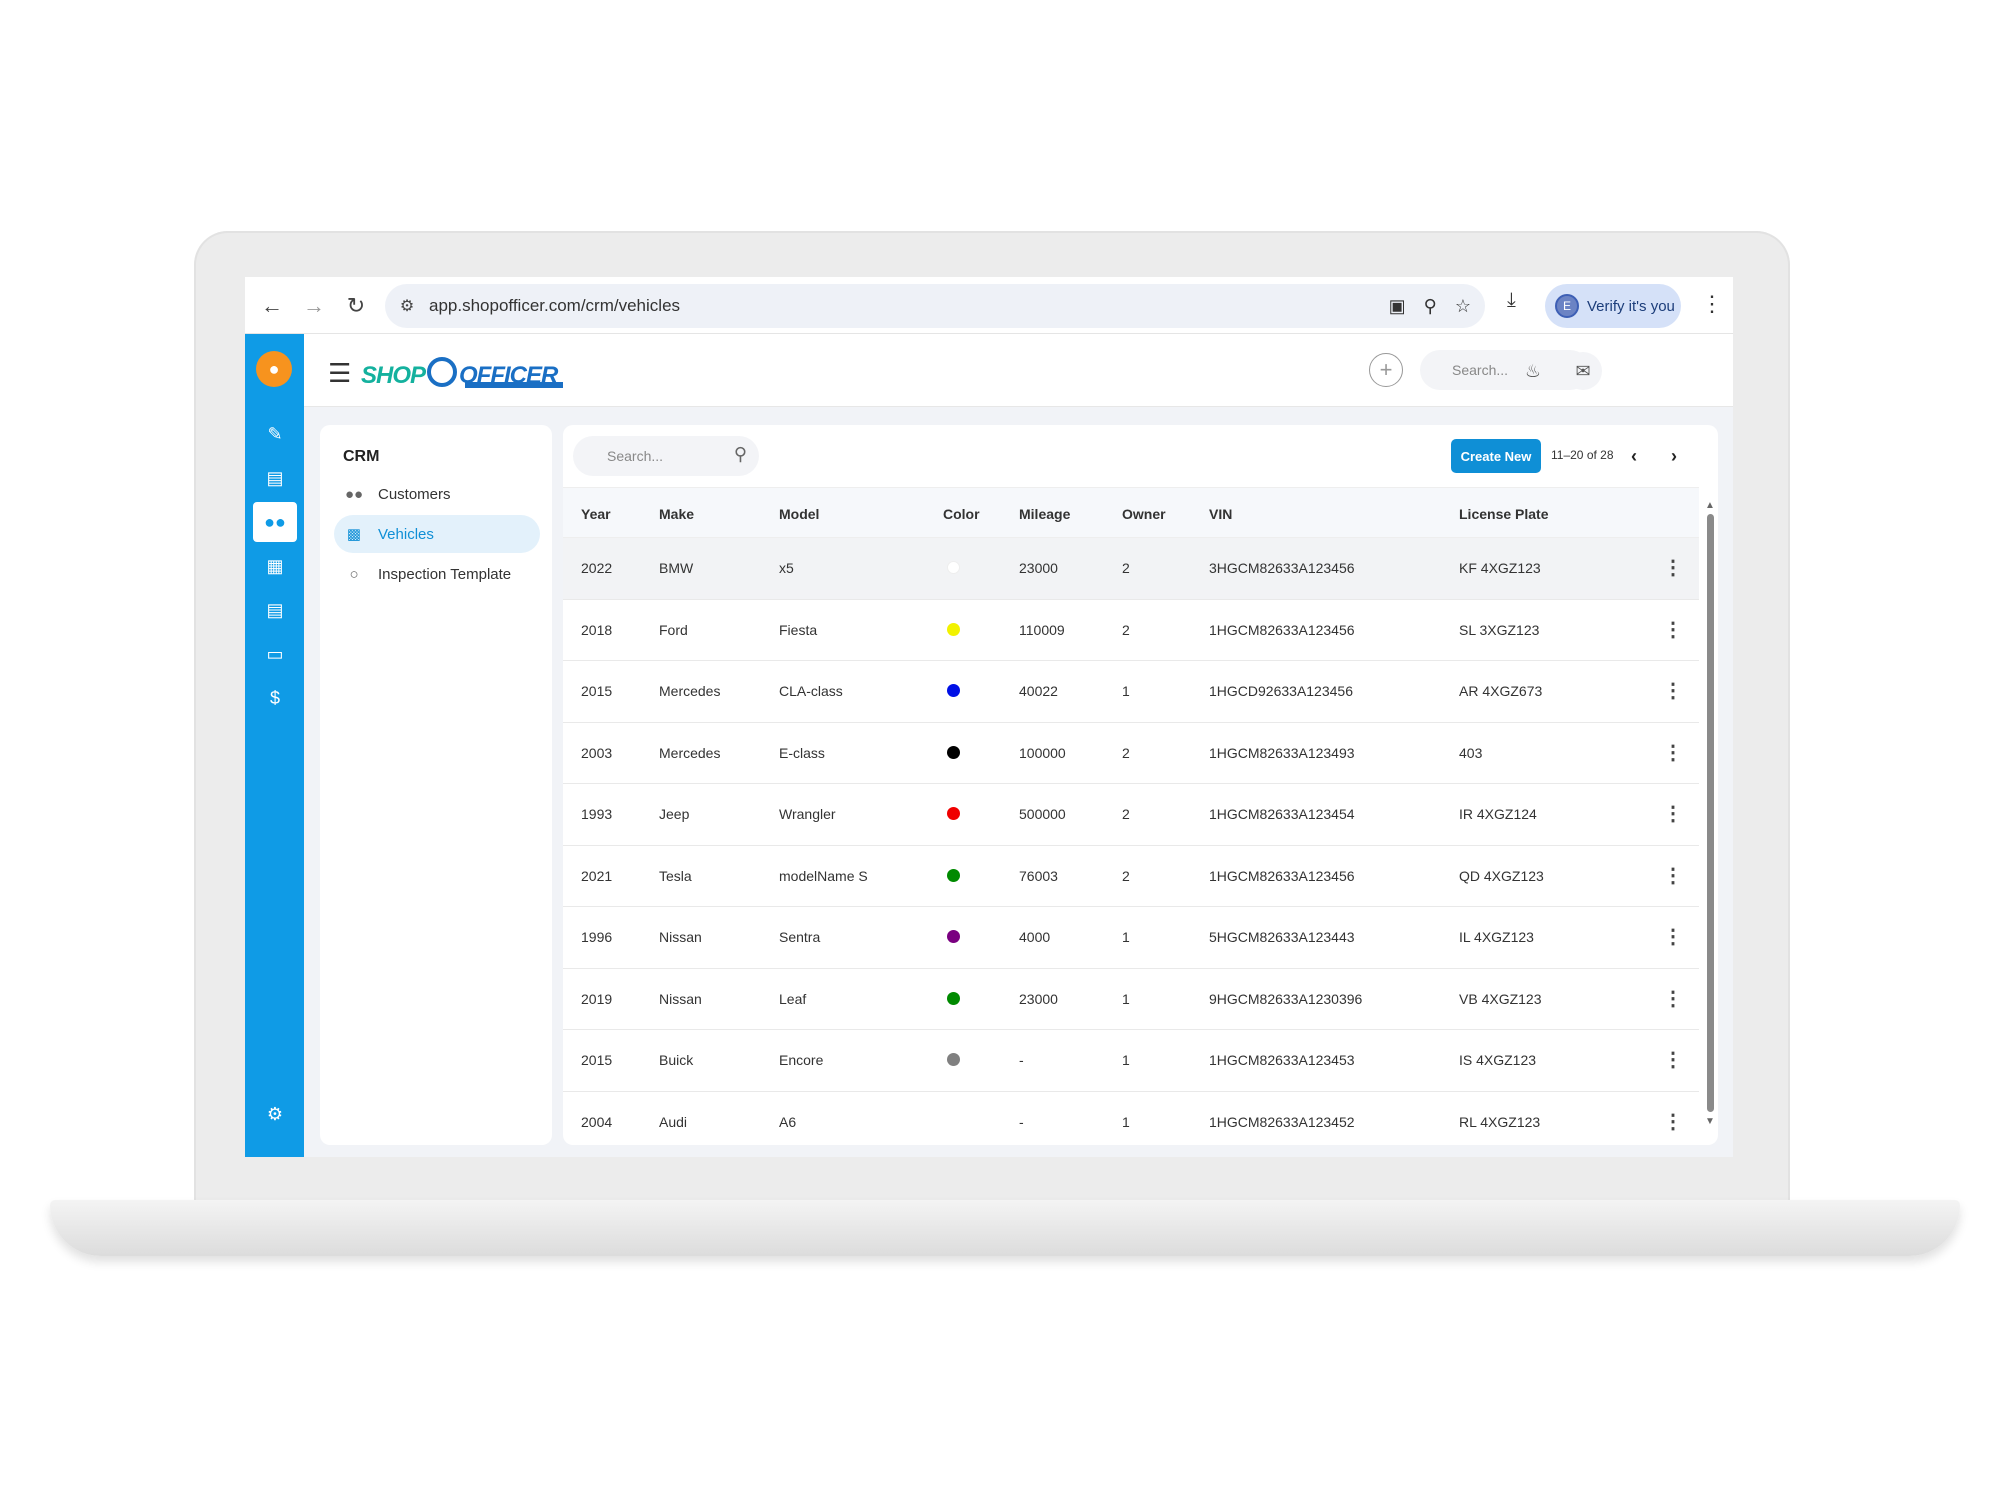 Image resolution: width=2000 pixels, height=1499 pixels. I want to click on column-header-mileage: Mileage, so click(1044, 514).